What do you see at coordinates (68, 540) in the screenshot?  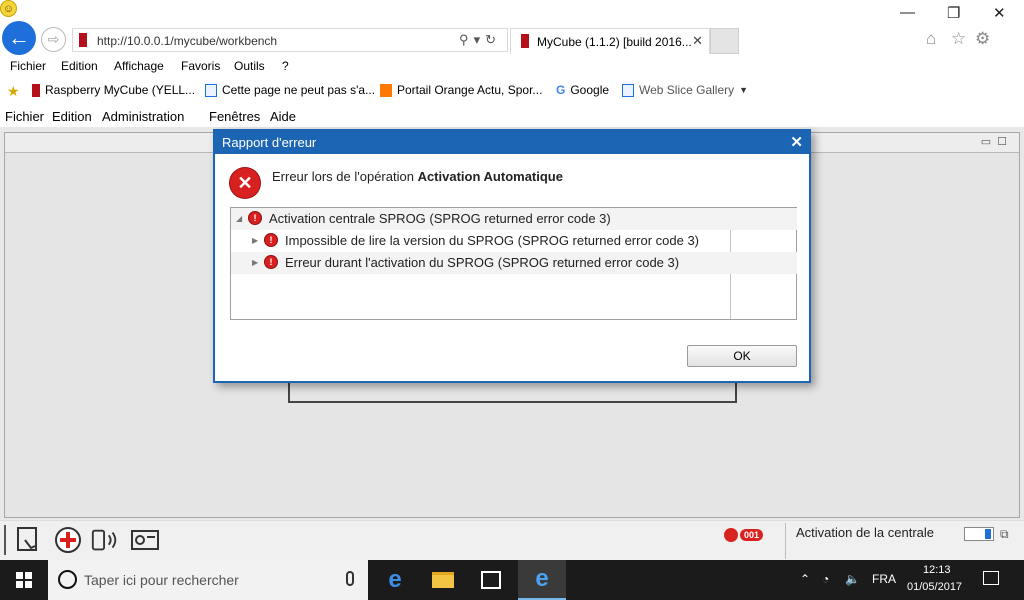 I see `add-red-icon` at bounding box center [68, 540].